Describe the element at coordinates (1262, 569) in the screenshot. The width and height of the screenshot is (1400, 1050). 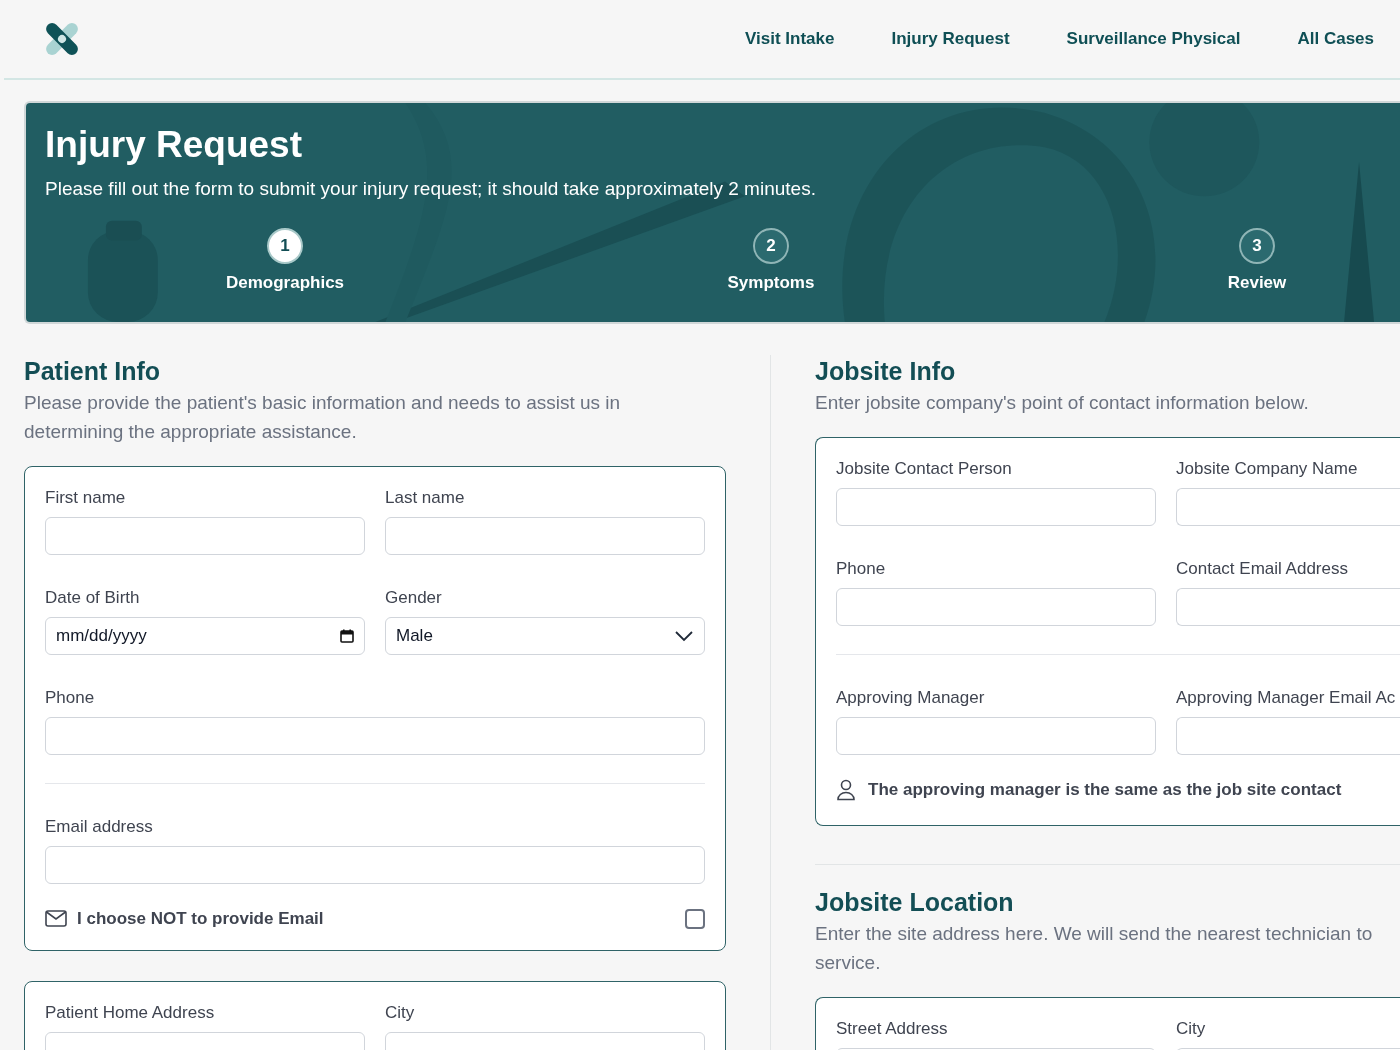
I see `field-label: Contact Email Address` at that location.